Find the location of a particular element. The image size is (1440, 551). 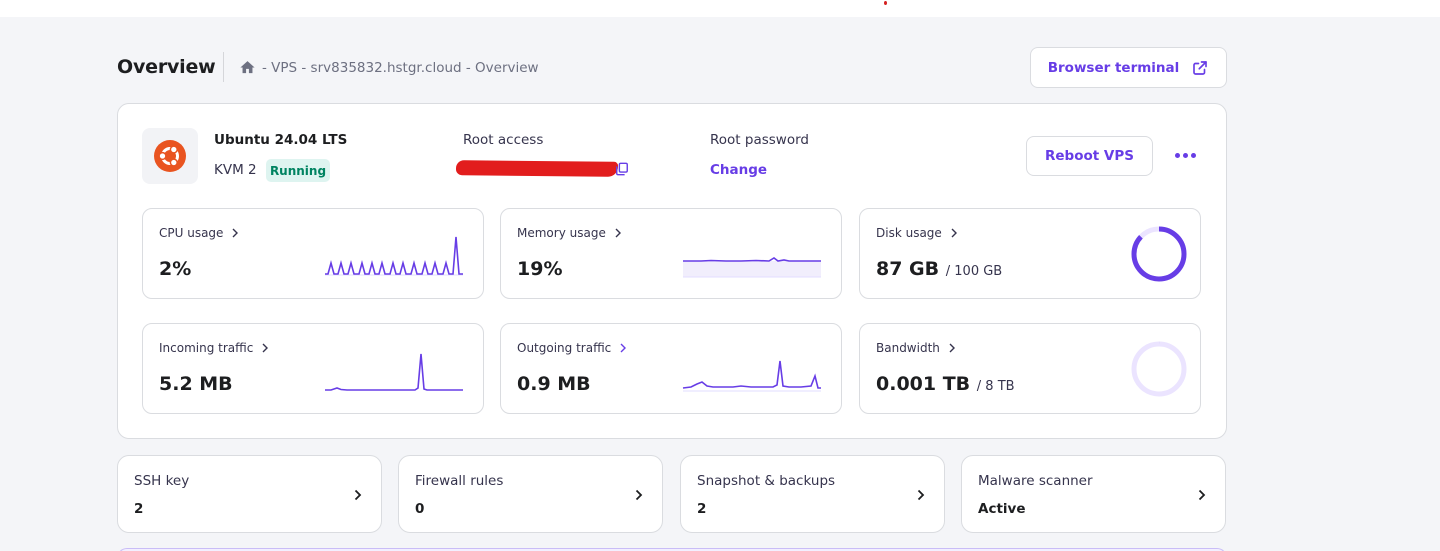

snapshot-backups-title: Snapshot & backups is located at coordinates (766, 481).